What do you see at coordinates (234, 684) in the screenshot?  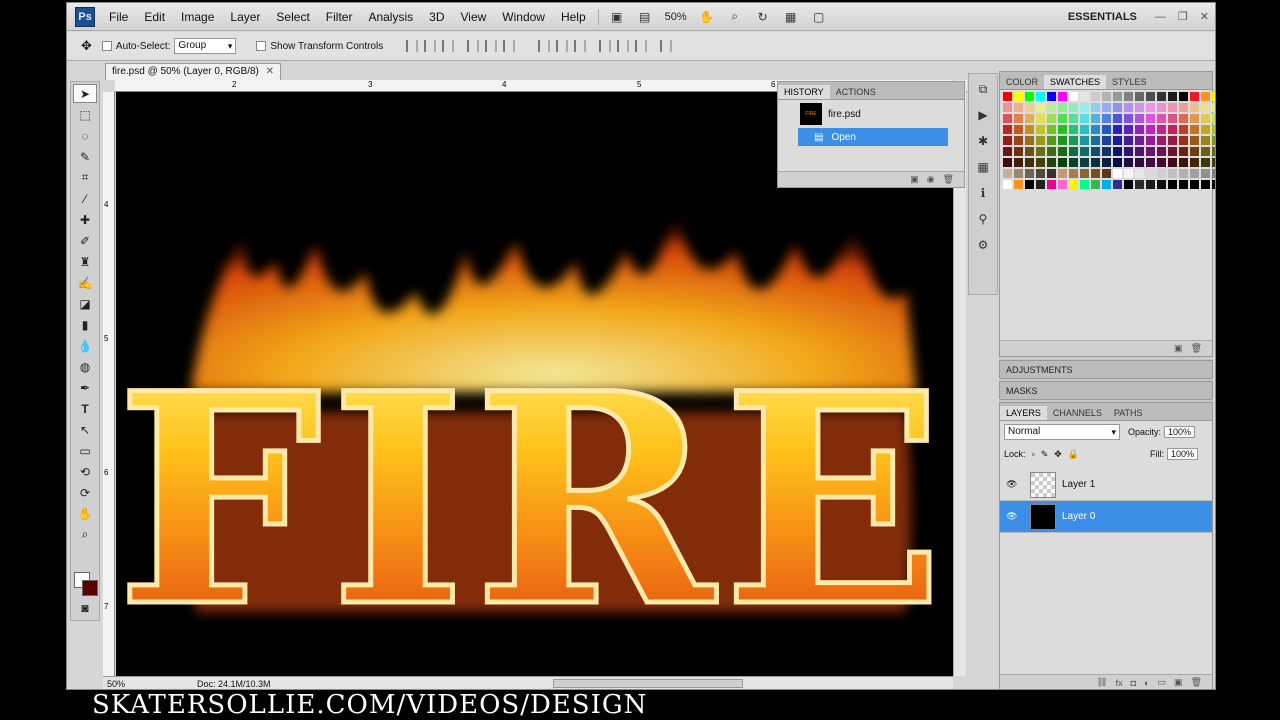 I see `status-doc-size: Doc: 24.1M/10.3M` at bounding box center [234, 684].